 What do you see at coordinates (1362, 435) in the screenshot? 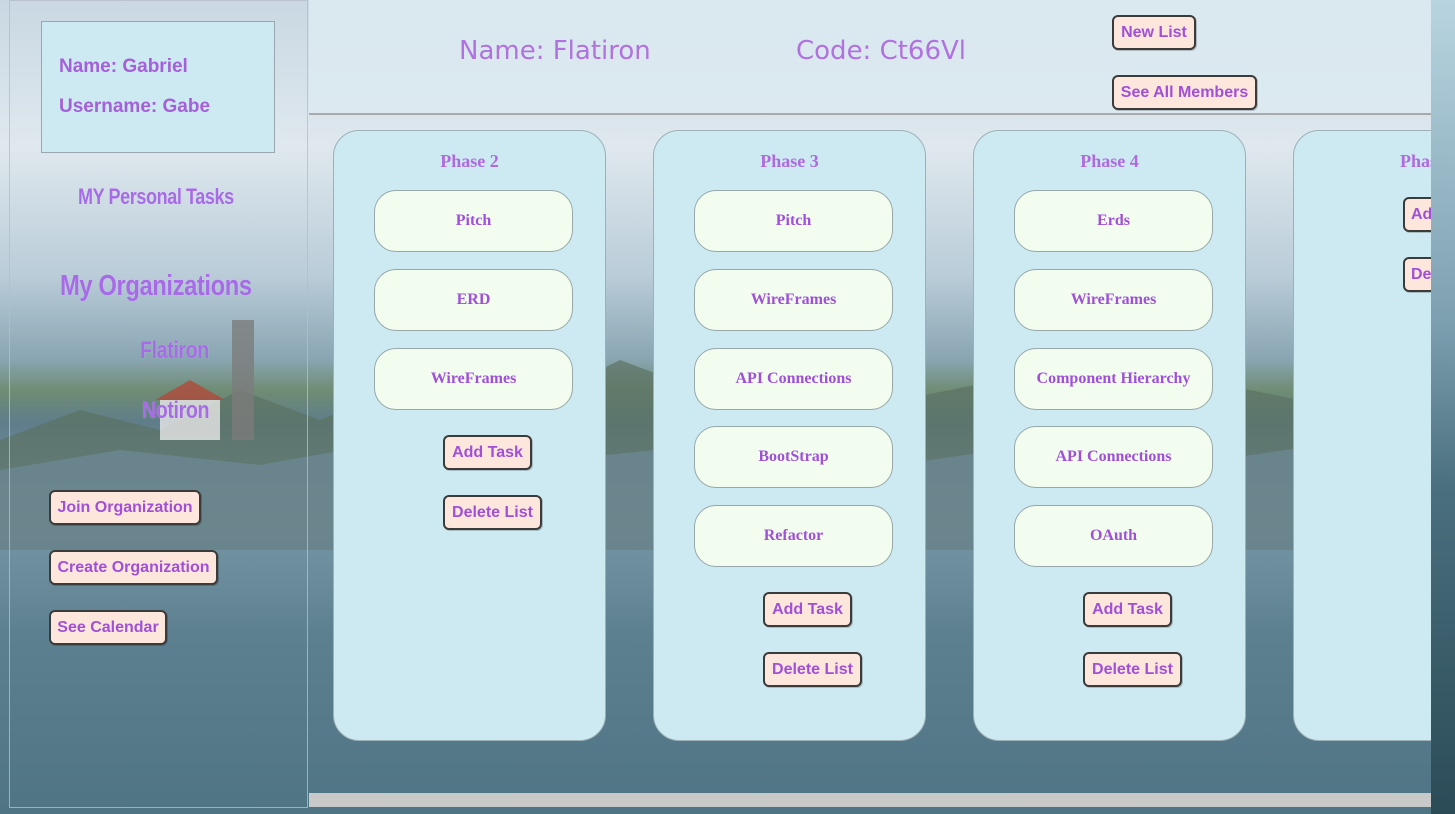
I see `list-column: Phas Ad De` at bounding box center [1362, 435].